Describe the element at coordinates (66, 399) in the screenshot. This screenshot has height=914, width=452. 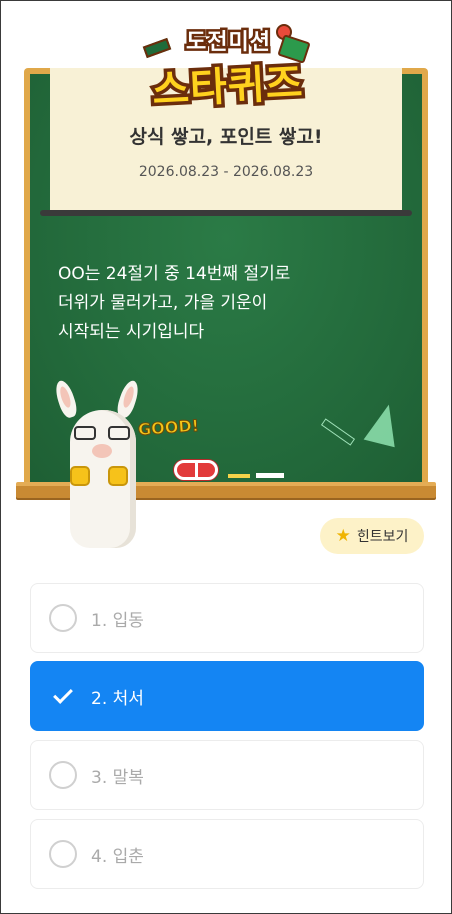
I see `alpaca-ear` at that location.